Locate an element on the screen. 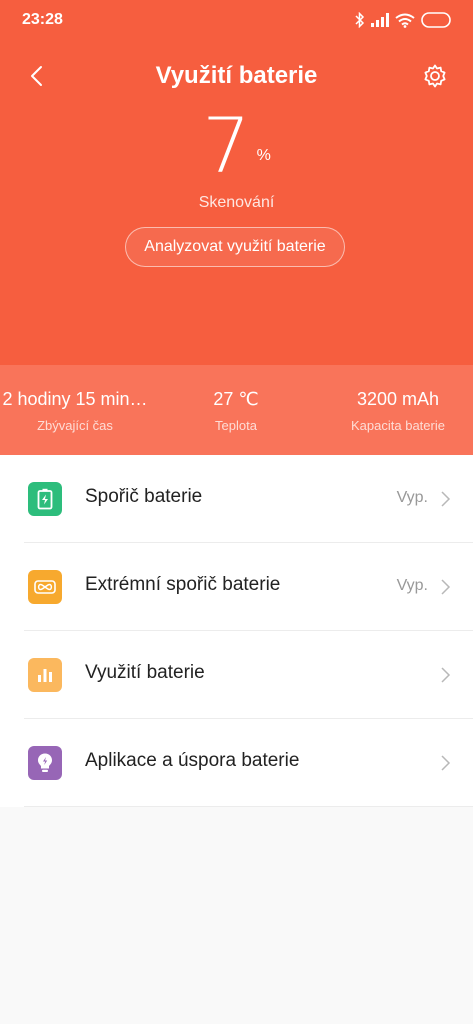 This screenshot has height=1024, width=473. signal-icon is located at coordinates (380, 20).